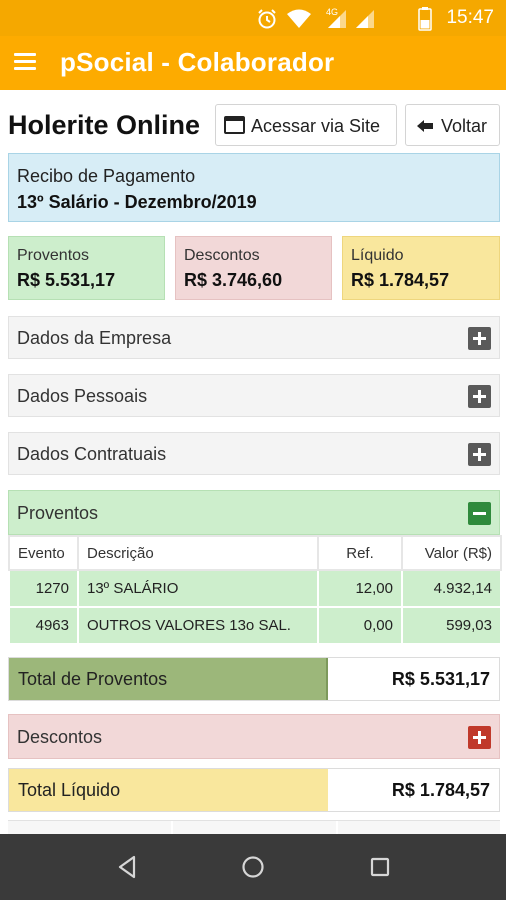  I want to click on nav-home-icon, so click(253, 867).